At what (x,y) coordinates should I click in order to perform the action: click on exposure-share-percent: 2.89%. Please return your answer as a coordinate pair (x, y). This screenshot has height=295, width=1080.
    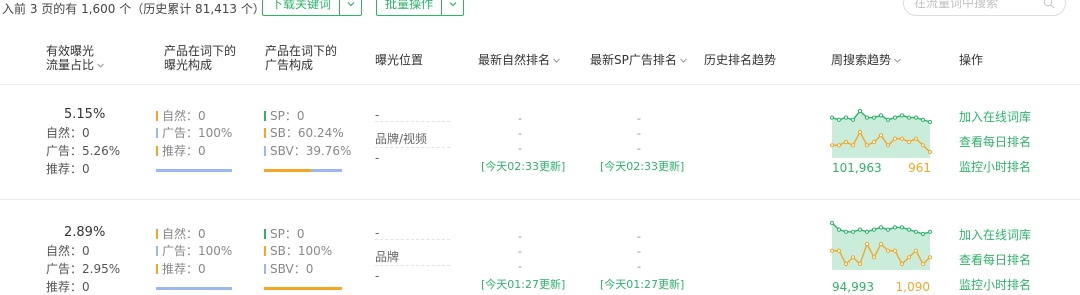
    Looking at the image, I should click on (85, 232).